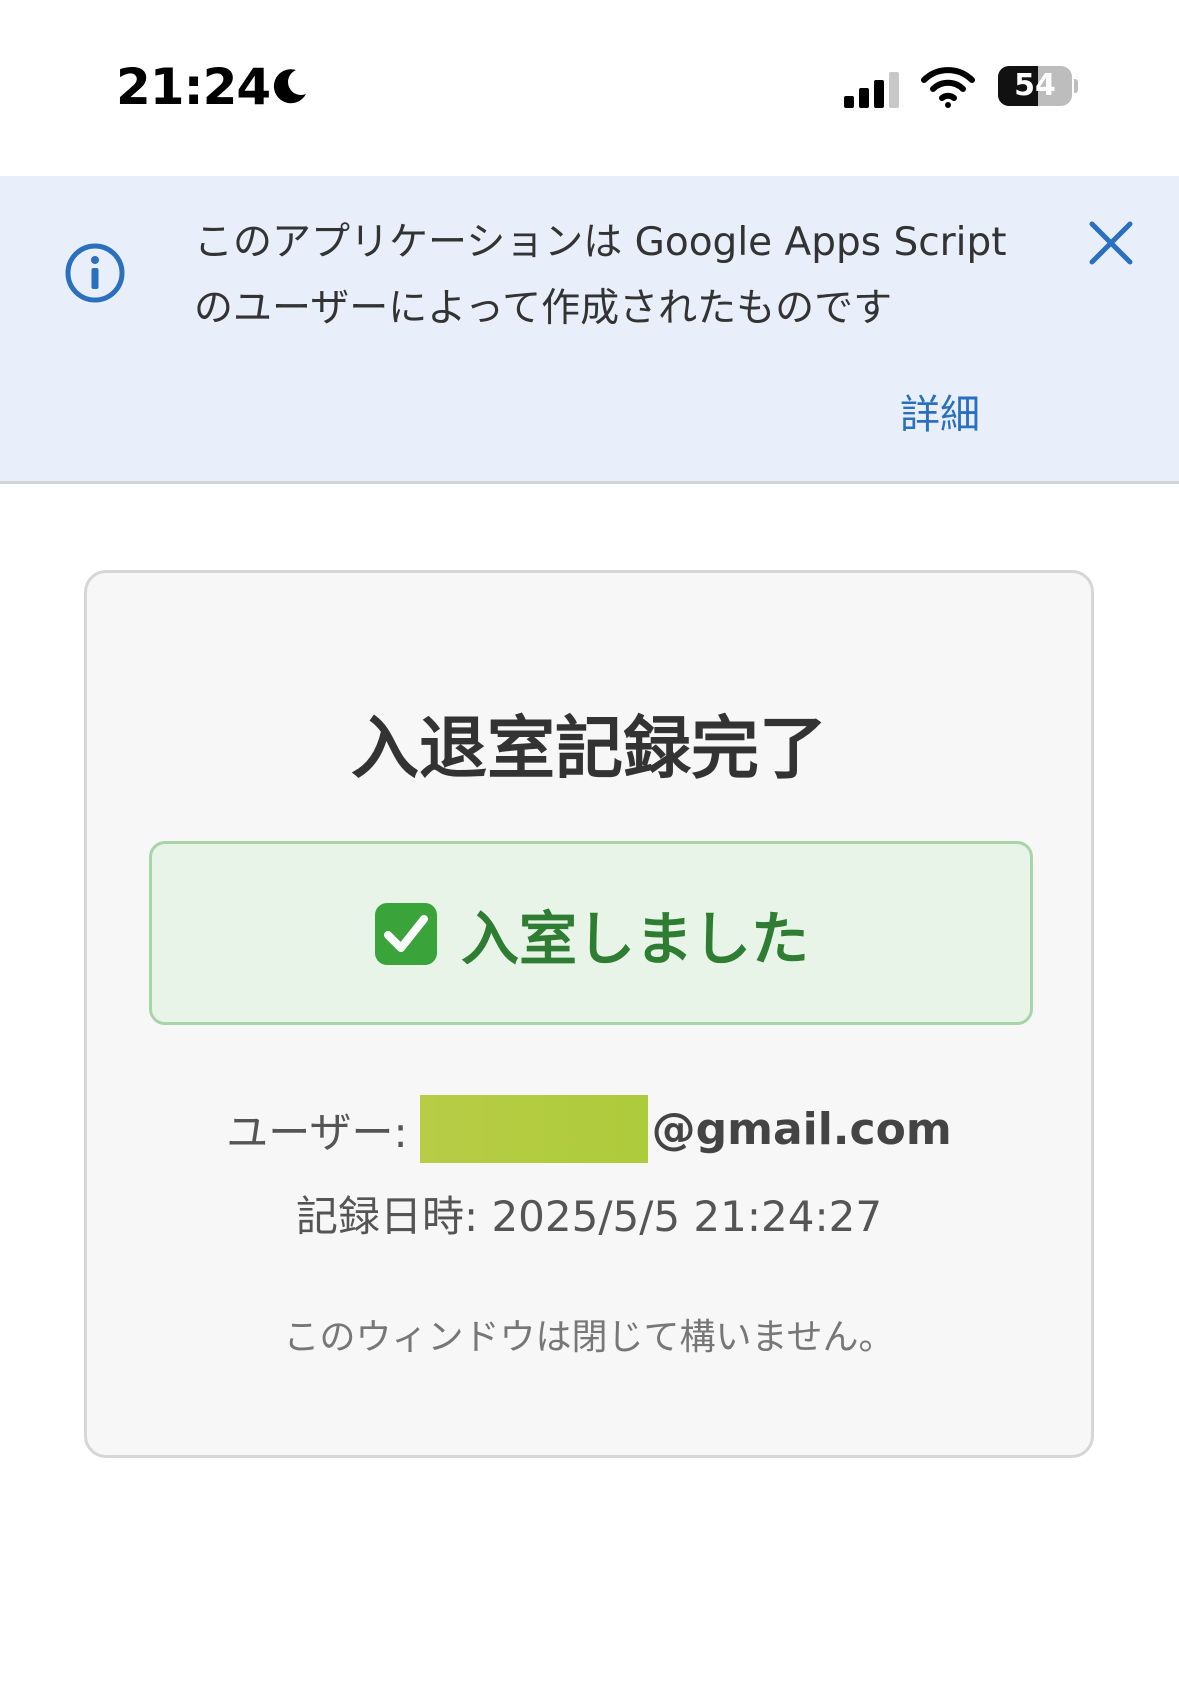 Image resolution: width=1179 pixels, height=1691 pixels. I want to click on status-message-box: 入室しました, so click(591, 933).